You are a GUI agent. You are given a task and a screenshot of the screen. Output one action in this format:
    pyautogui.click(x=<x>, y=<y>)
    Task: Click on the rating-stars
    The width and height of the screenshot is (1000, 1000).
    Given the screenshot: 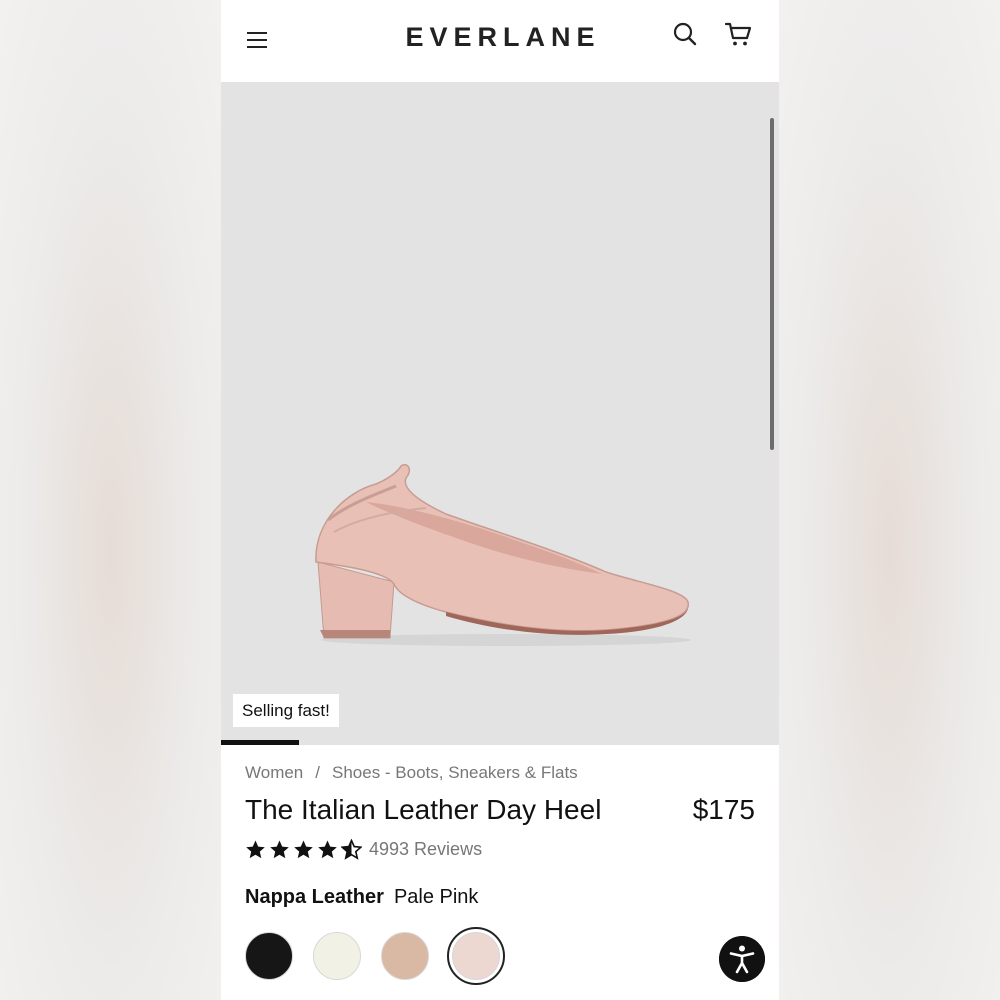 What is the action you would take?
    pyautogui.click(x=305, y=849)
    